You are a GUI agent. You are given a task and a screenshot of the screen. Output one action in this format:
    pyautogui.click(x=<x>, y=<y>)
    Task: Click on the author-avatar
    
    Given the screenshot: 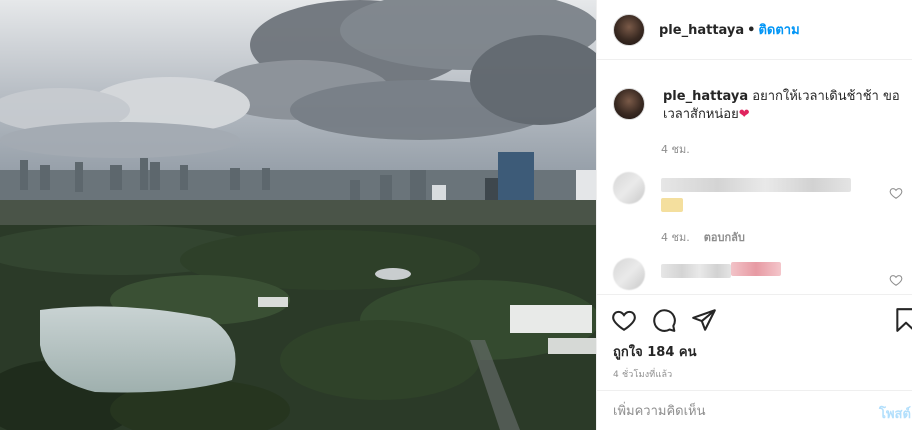 What is the action you would take?
    pyautogui.click(x=629, y=29)
    